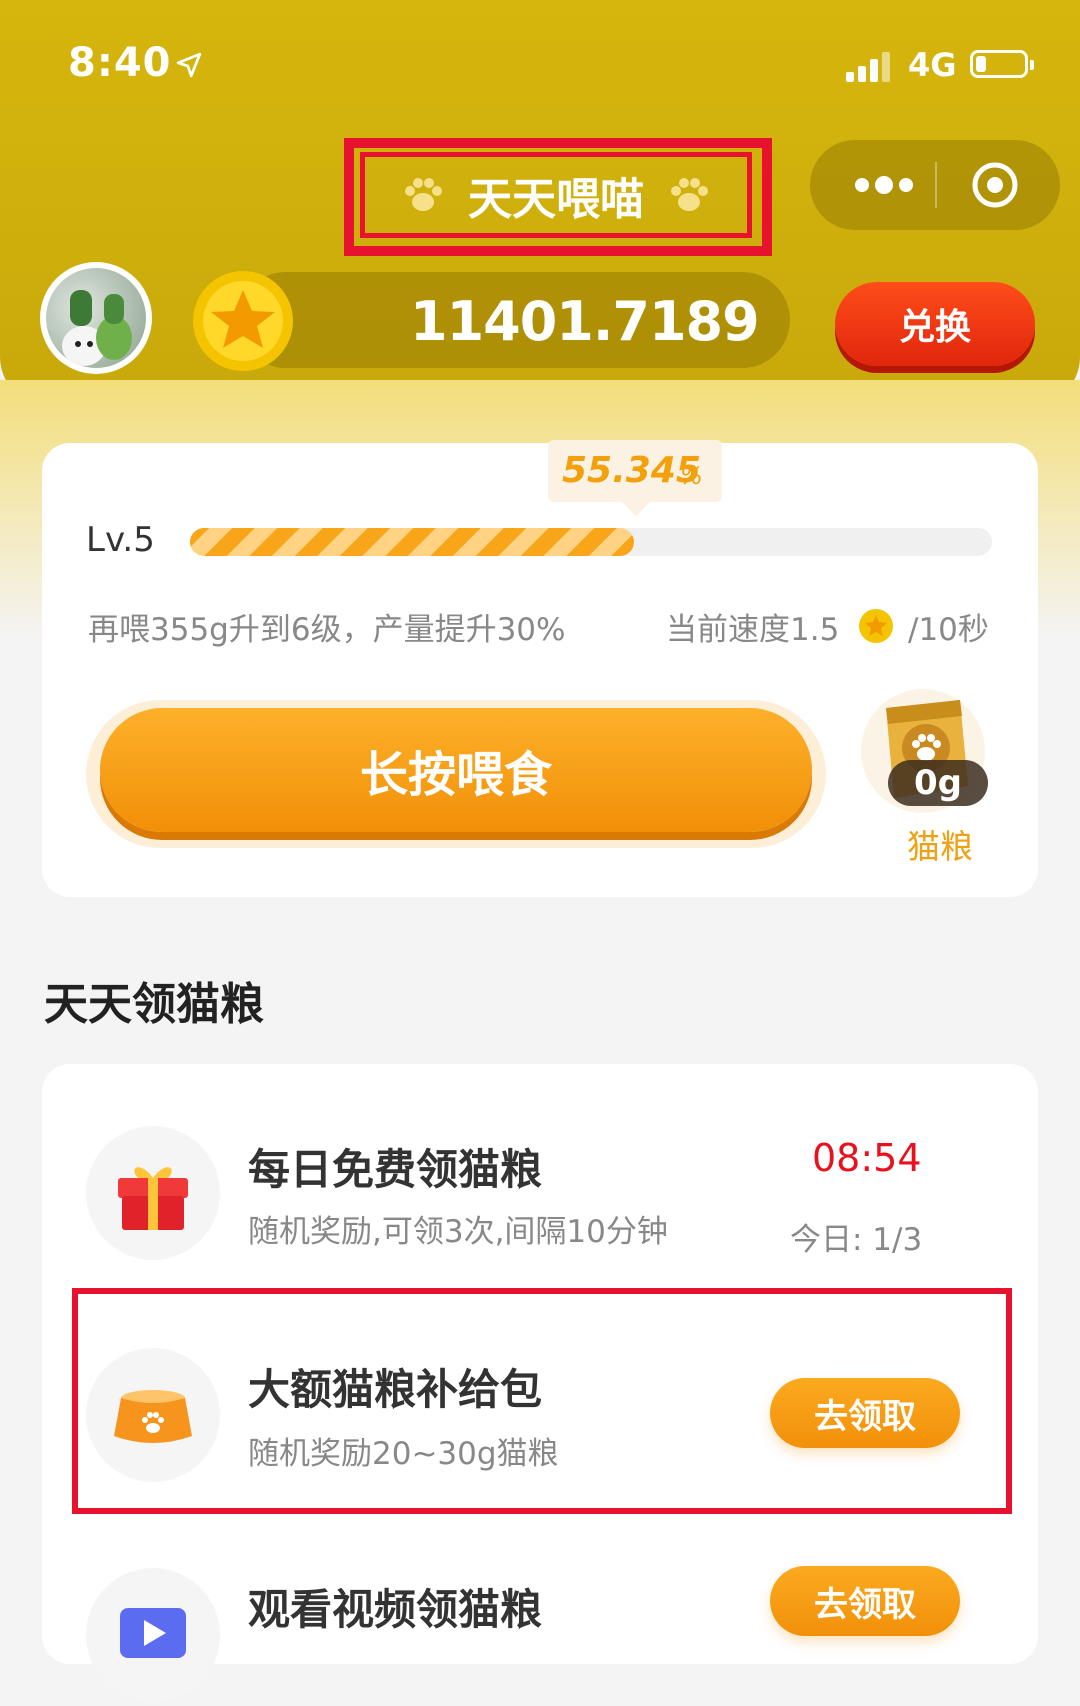  Describe the element at coordinates (753, 630) in the screenshot. I see `speed-label: 当前速度1.5` at that location.